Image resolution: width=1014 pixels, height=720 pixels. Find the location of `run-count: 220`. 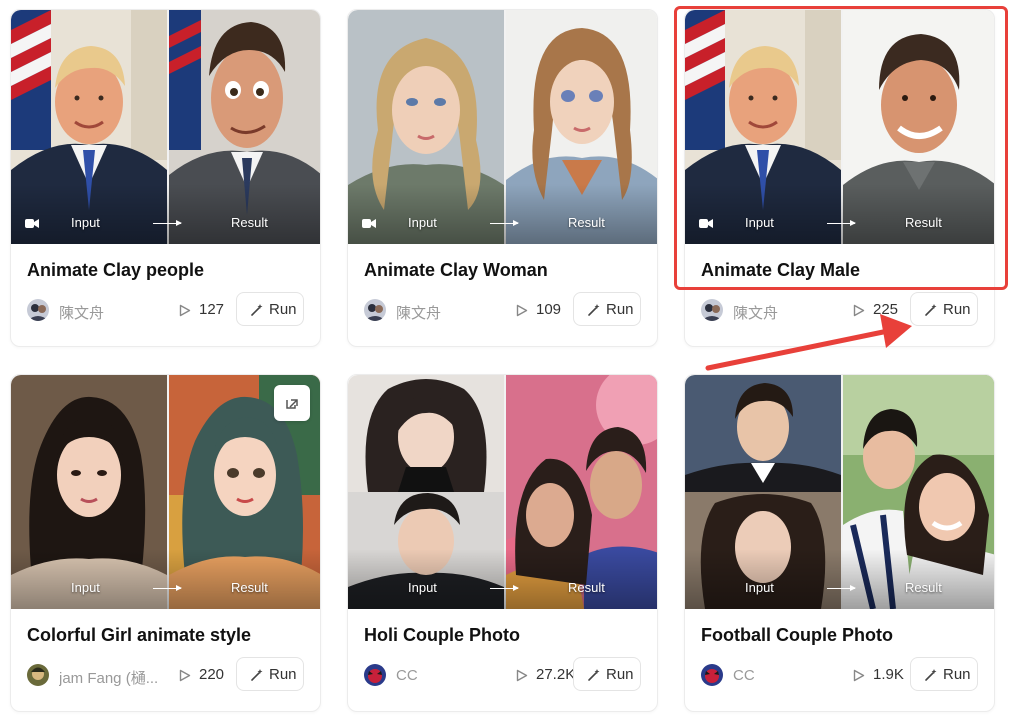

run-count: 220 is located at coordinates (212, 674).